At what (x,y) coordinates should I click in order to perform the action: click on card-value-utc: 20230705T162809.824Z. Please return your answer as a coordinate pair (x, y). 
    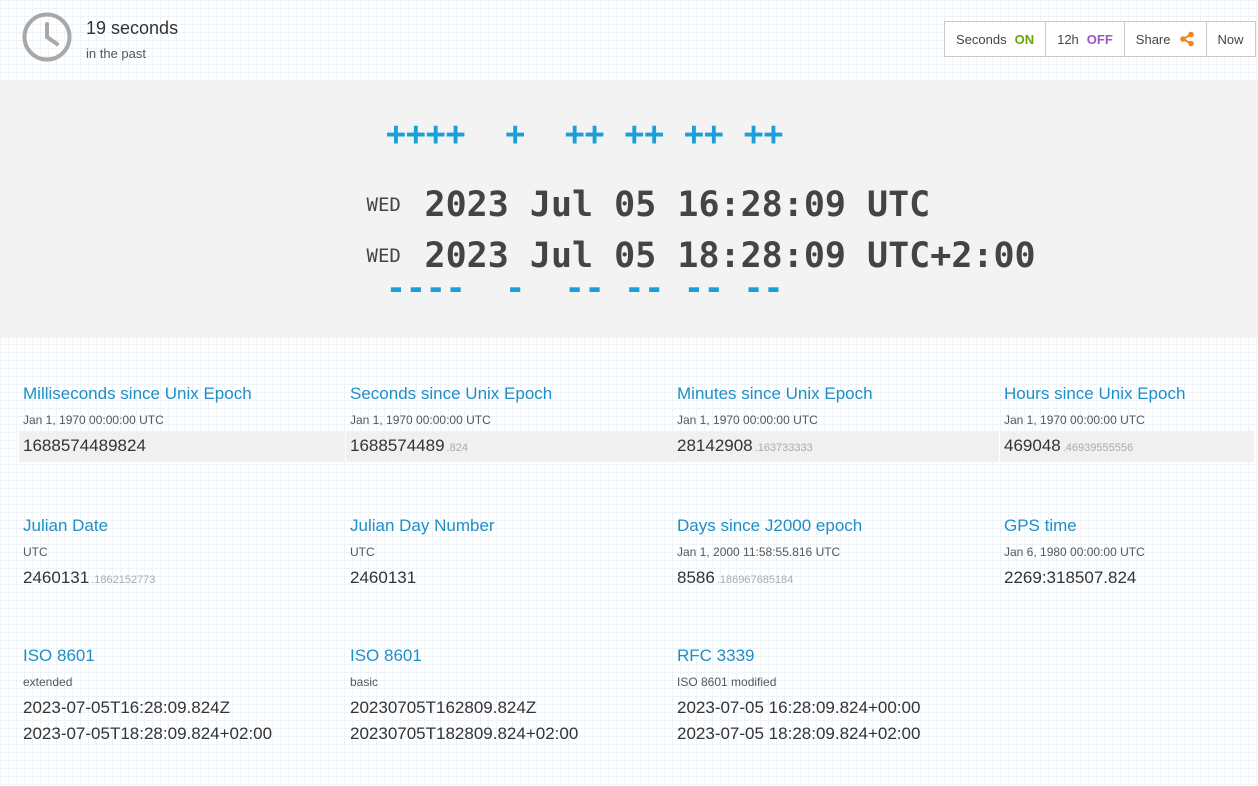
    Looking at the image, I should click on (513, 708).